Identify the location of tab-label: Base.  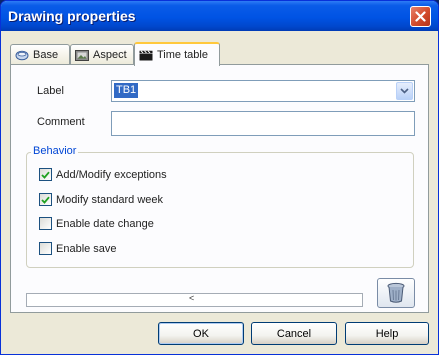
(46, 55).